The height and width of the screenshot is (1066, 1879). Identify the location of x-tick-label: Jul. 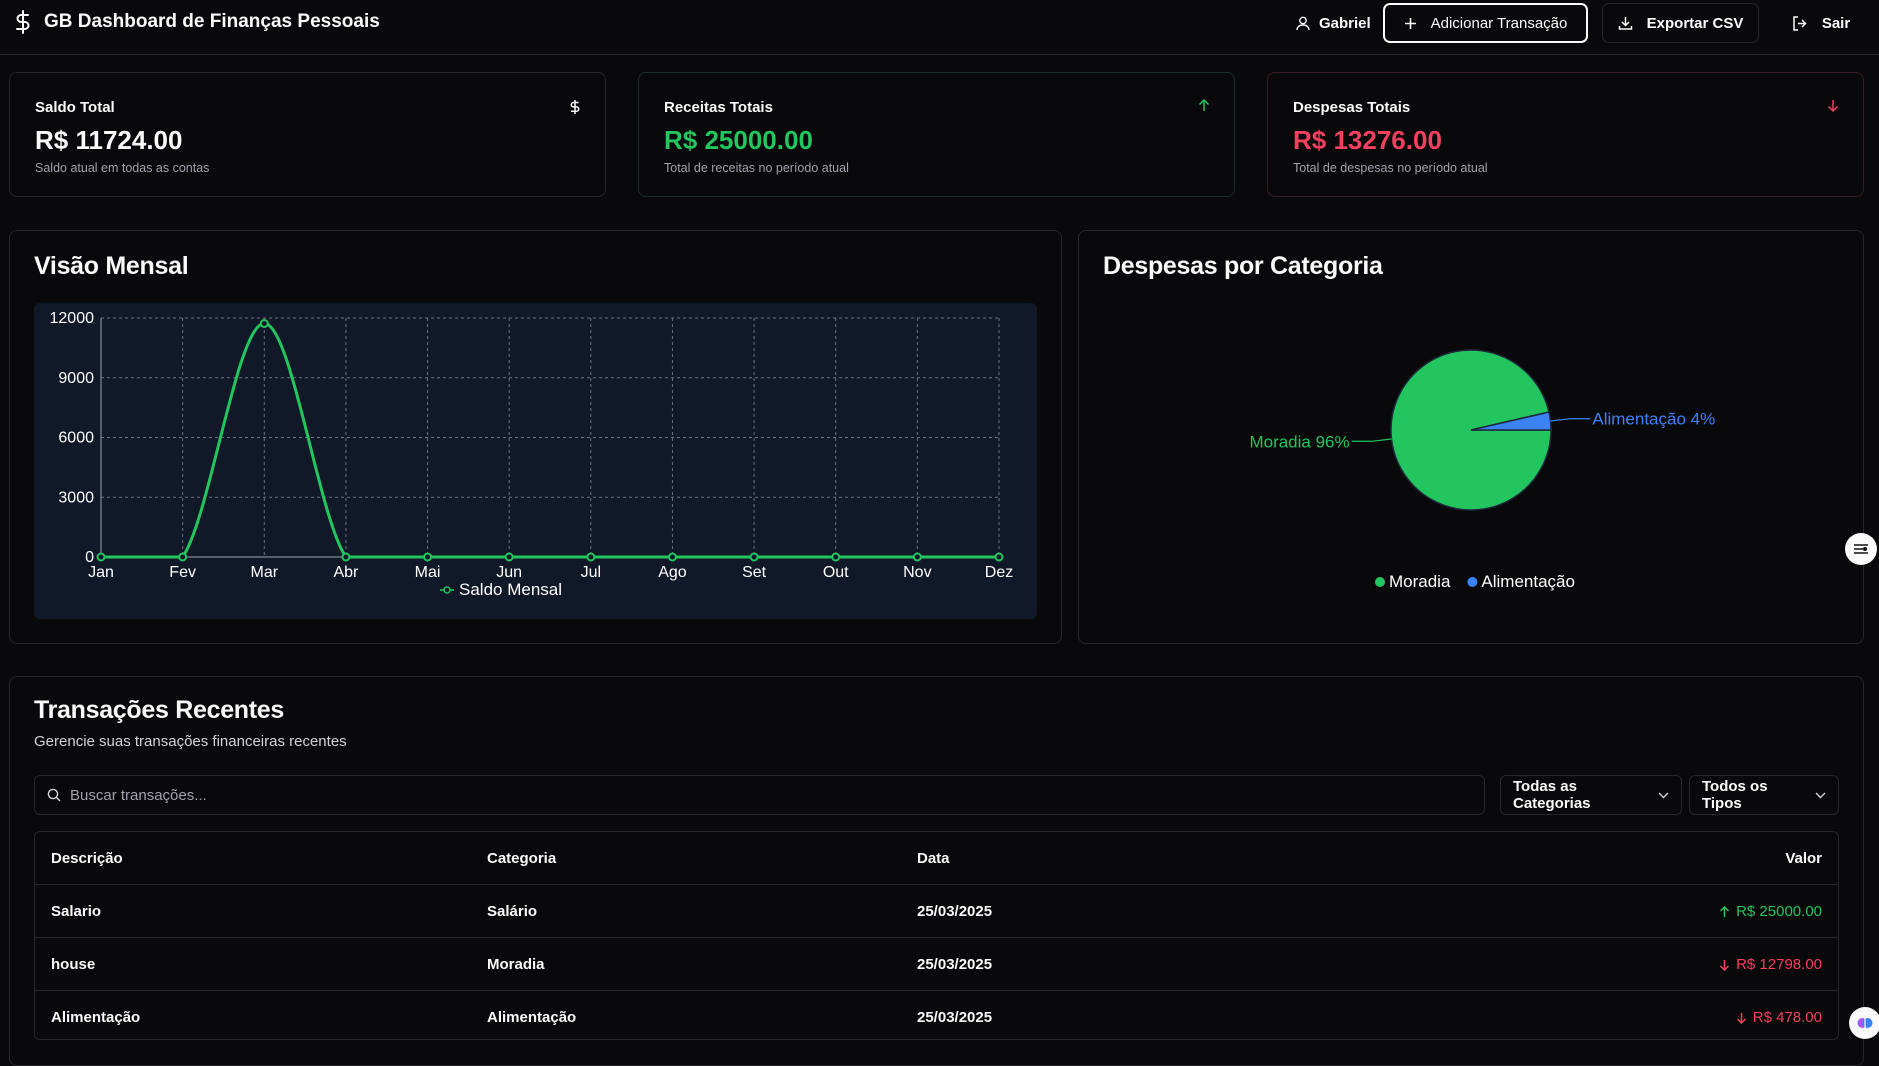
(591, 572).